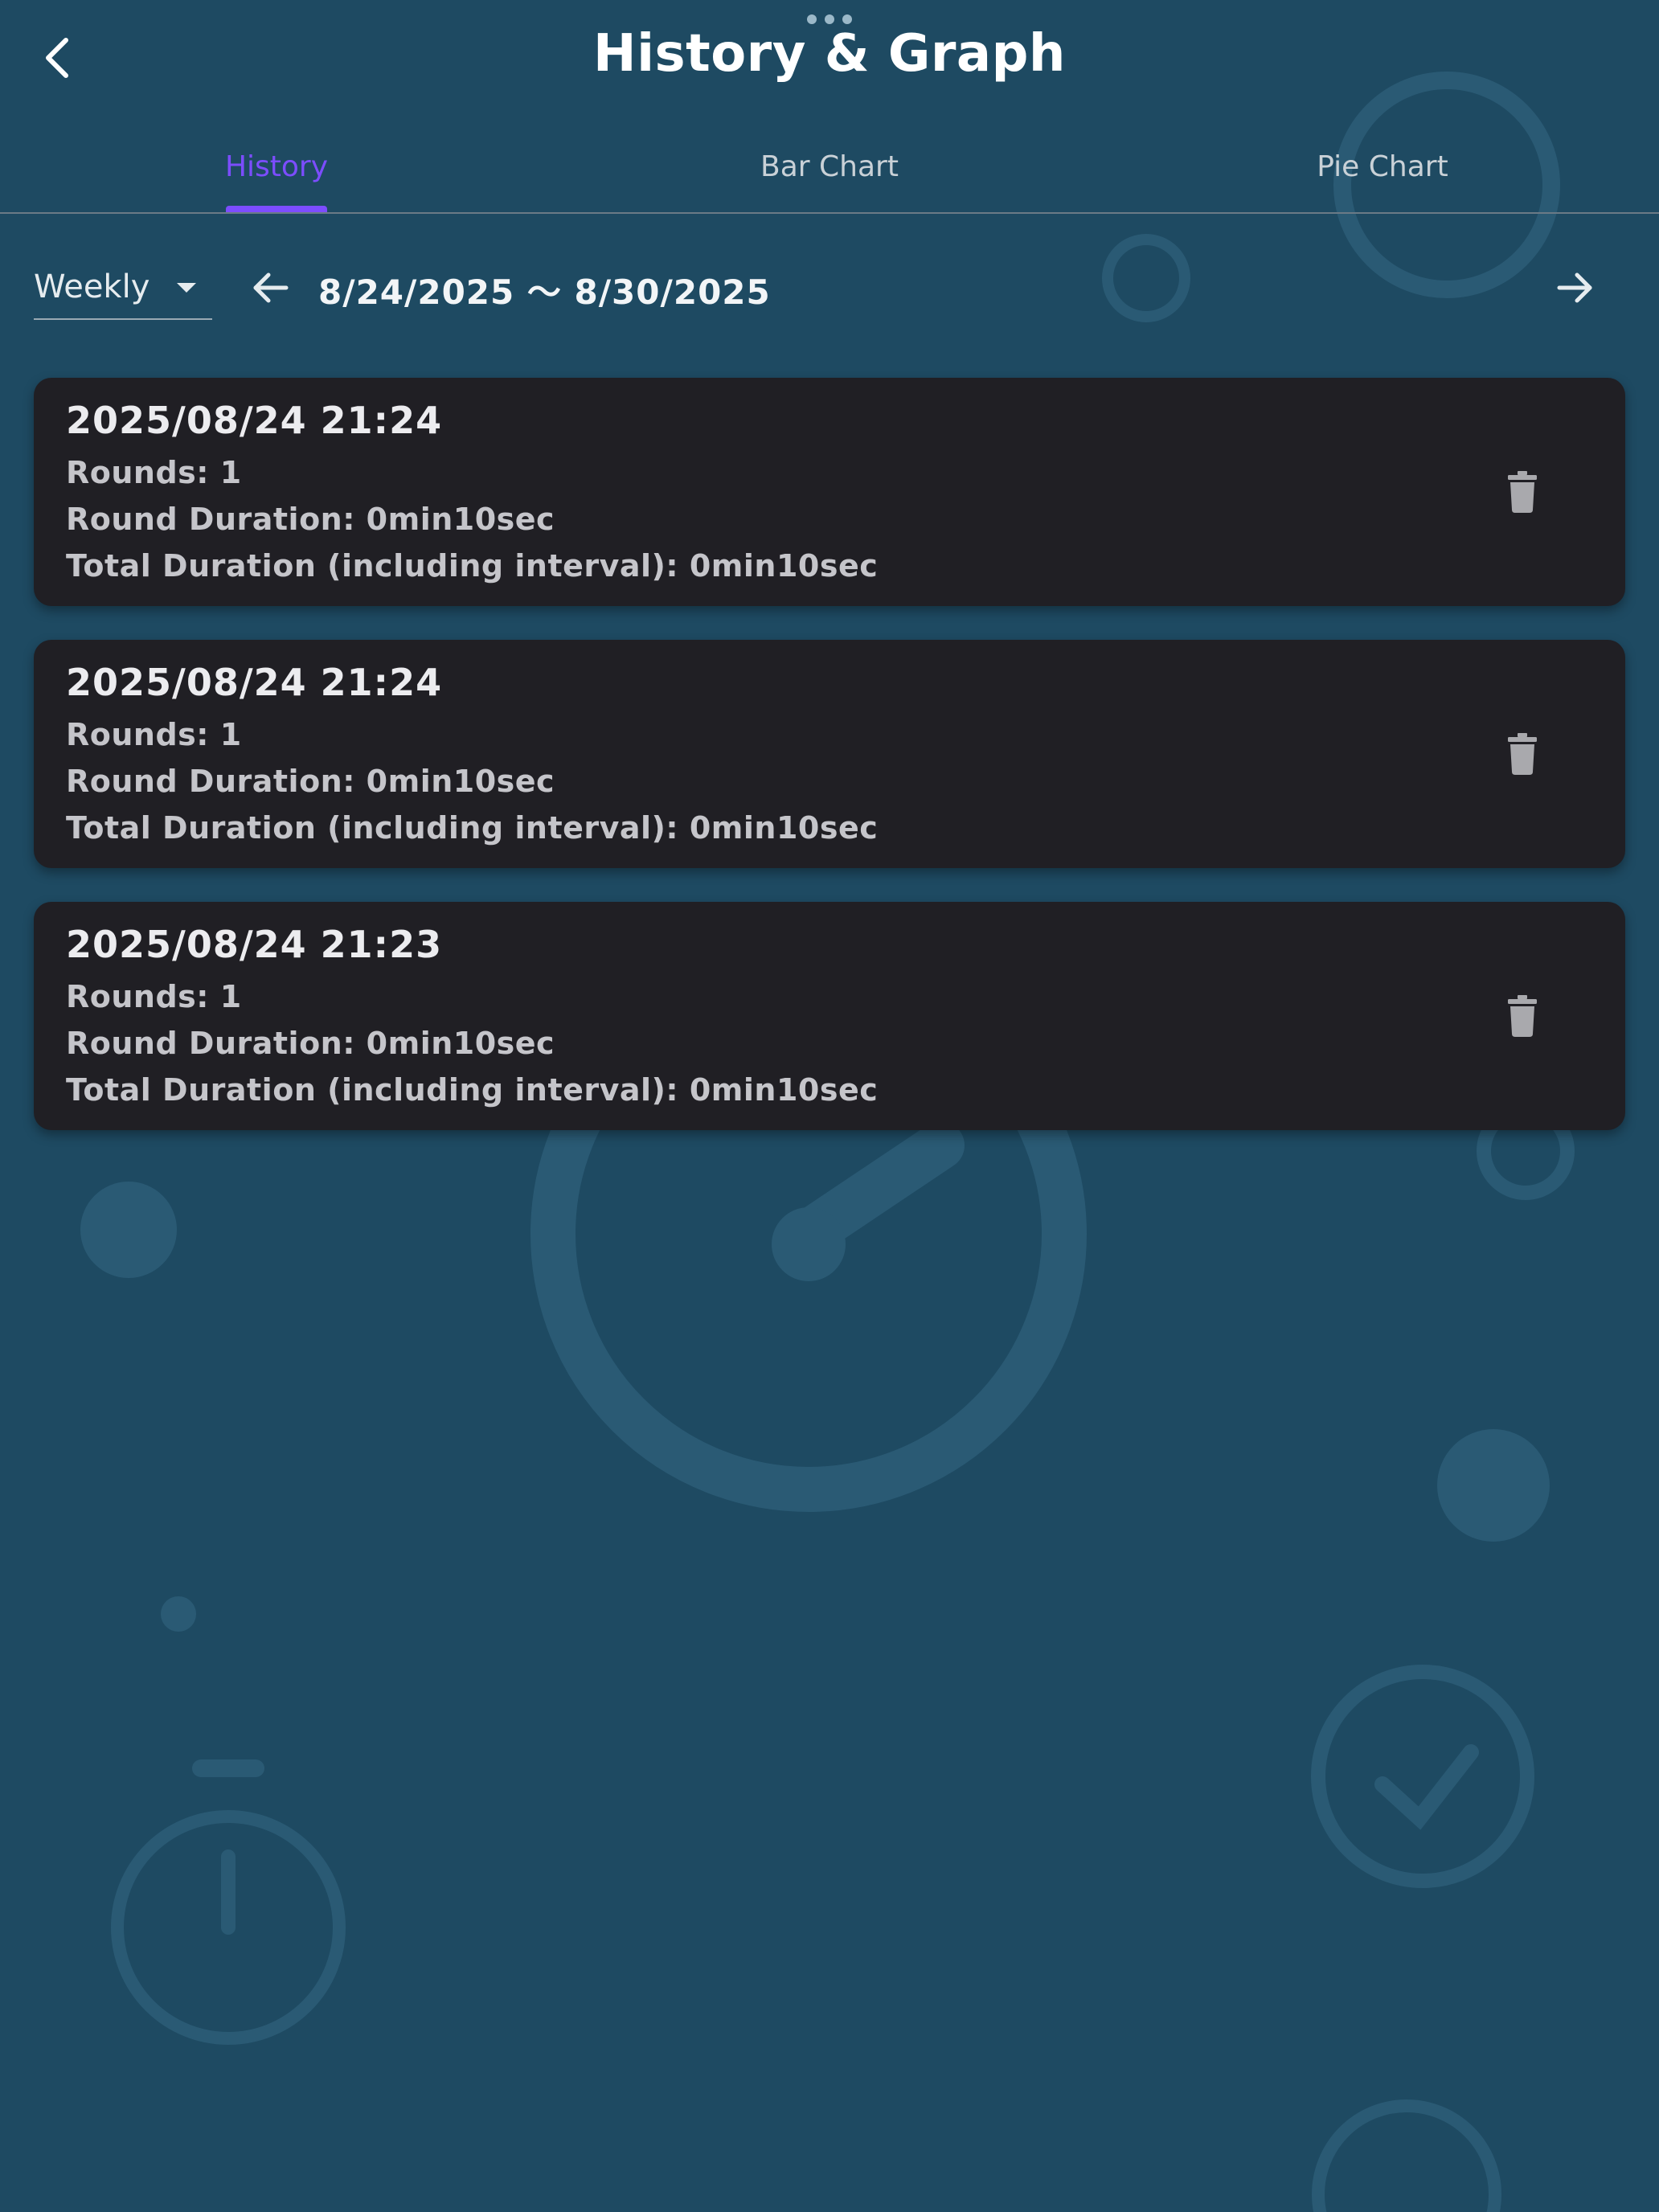 This screenshot has width=1659, height=2212. I want to click on period-dropdown-value: Weekly, so click(92, 286).